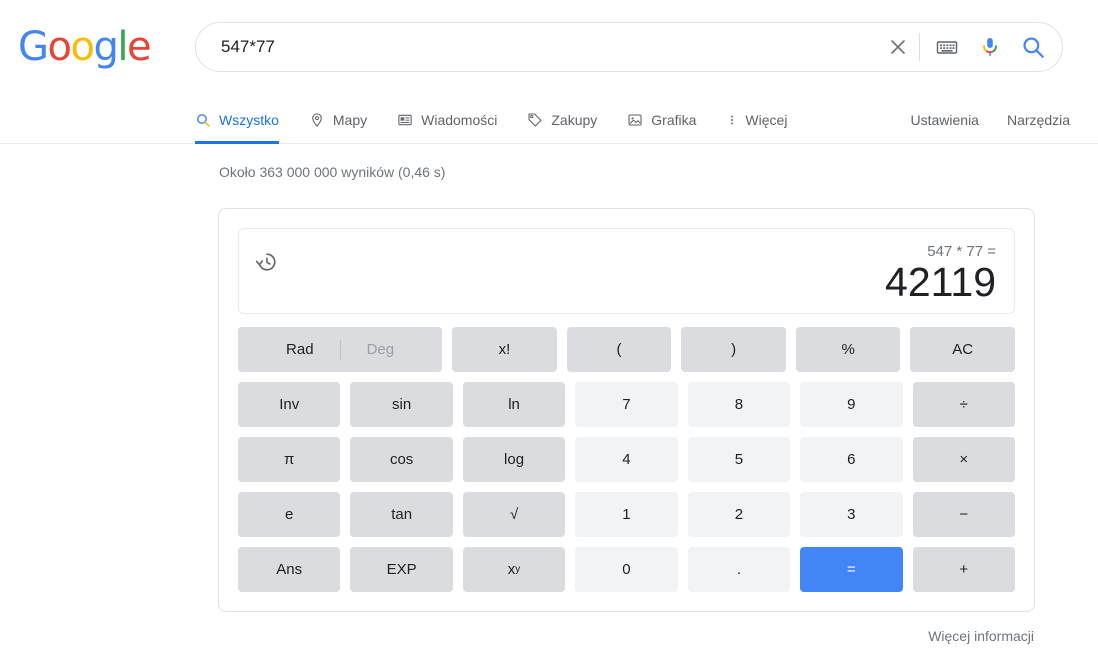  Describe the element at coordinates (289, 404) in the screenshot. I see `key-inv: Inv` at that location.